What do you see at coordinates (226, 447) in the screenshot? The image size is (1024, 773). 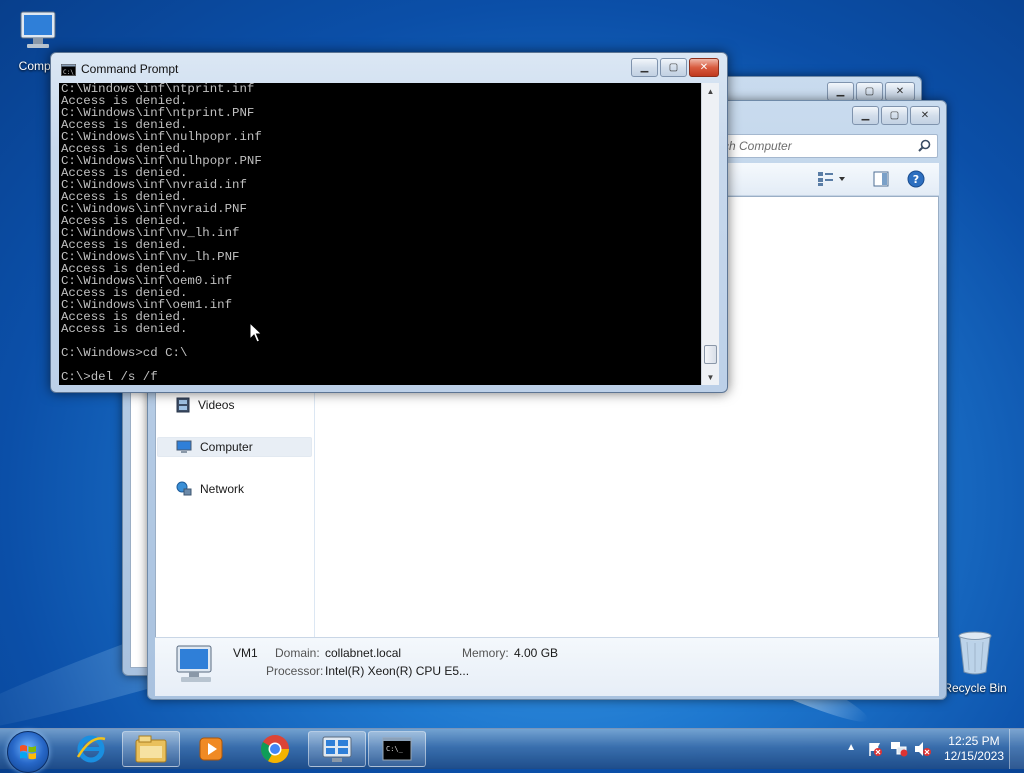 I see `nav-label-computer: Computer` at bounding box center [226, 447].